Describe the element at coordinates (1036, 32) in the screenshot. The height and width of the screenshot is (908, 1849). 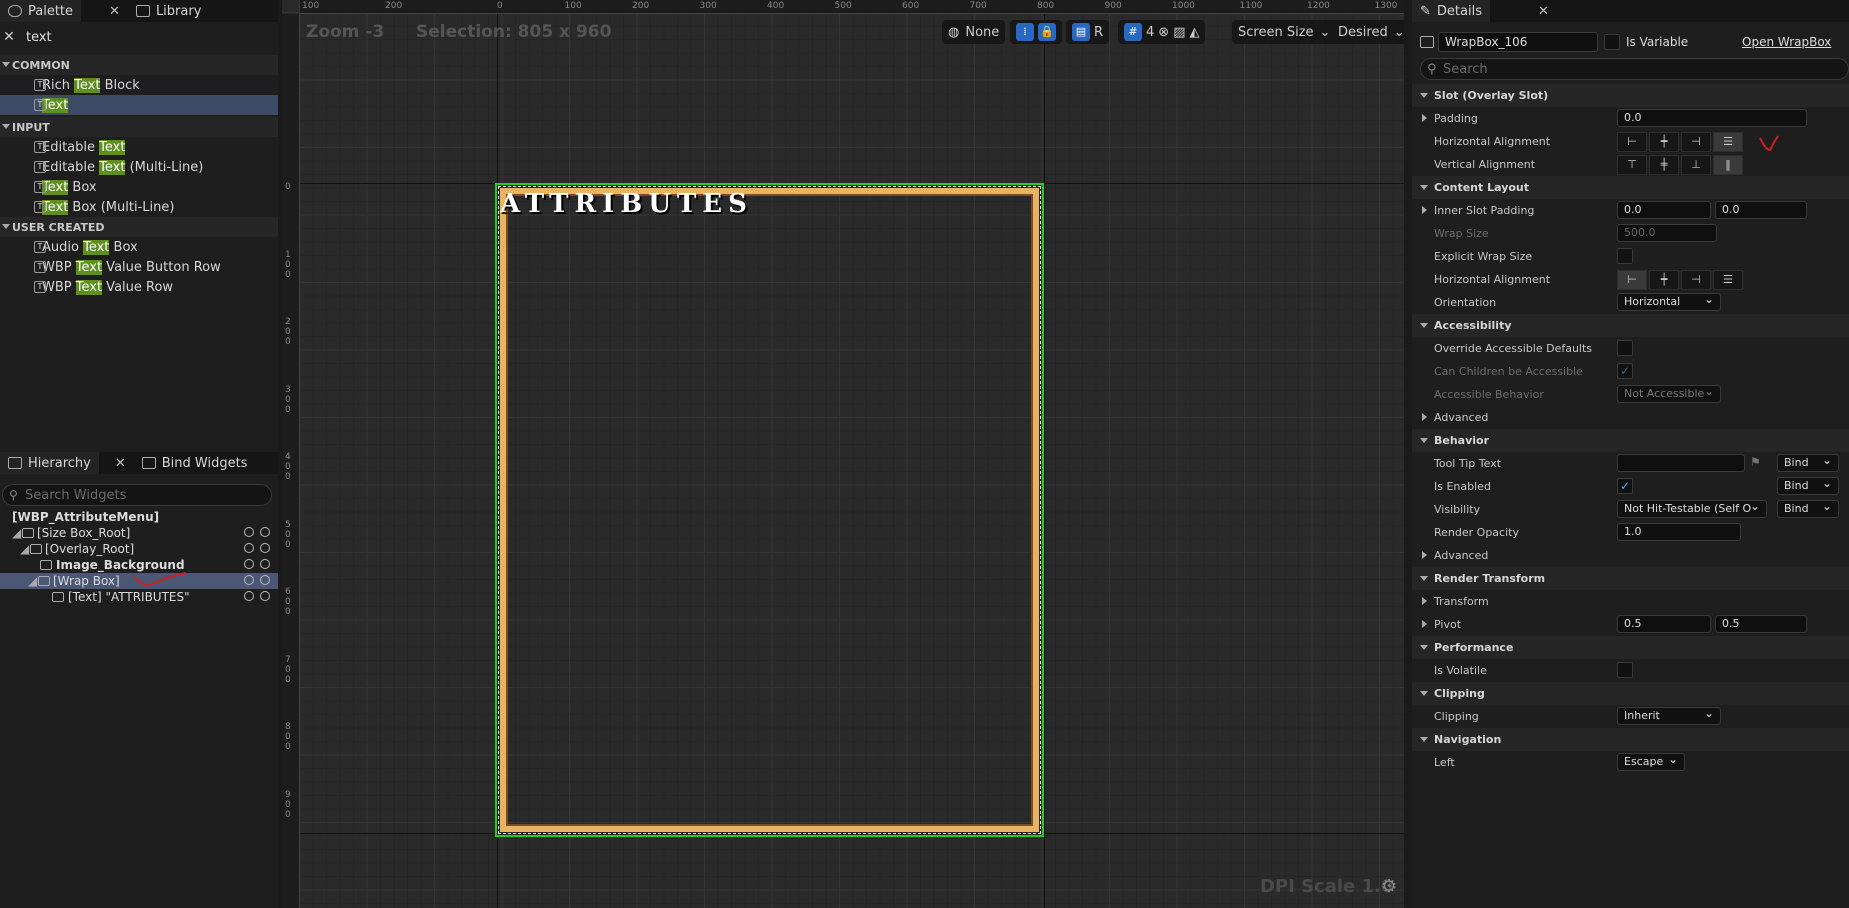
I see `safe-zone-toggle: ⁞ 🔒` at that location.